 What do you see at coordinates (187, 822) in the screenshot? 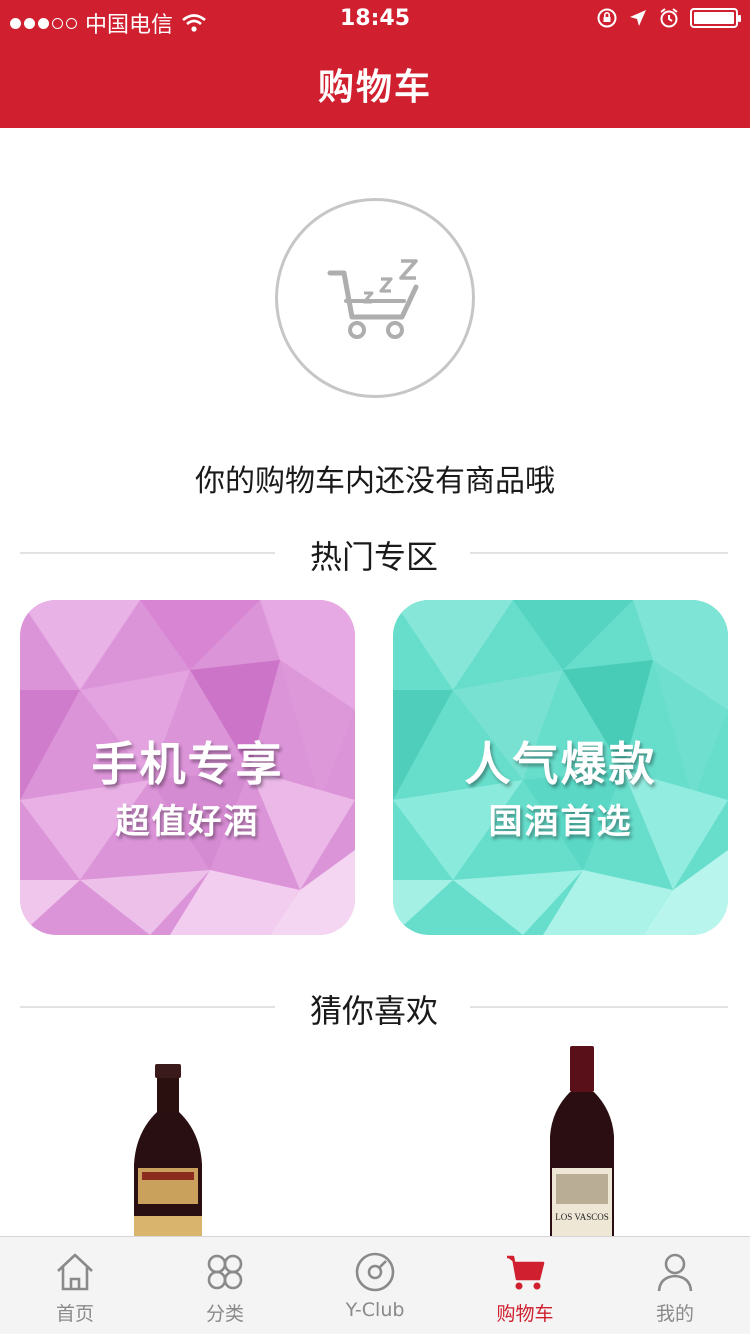
I see `promo-subtitle: 超值好酒` at bounding box center [187, 822].